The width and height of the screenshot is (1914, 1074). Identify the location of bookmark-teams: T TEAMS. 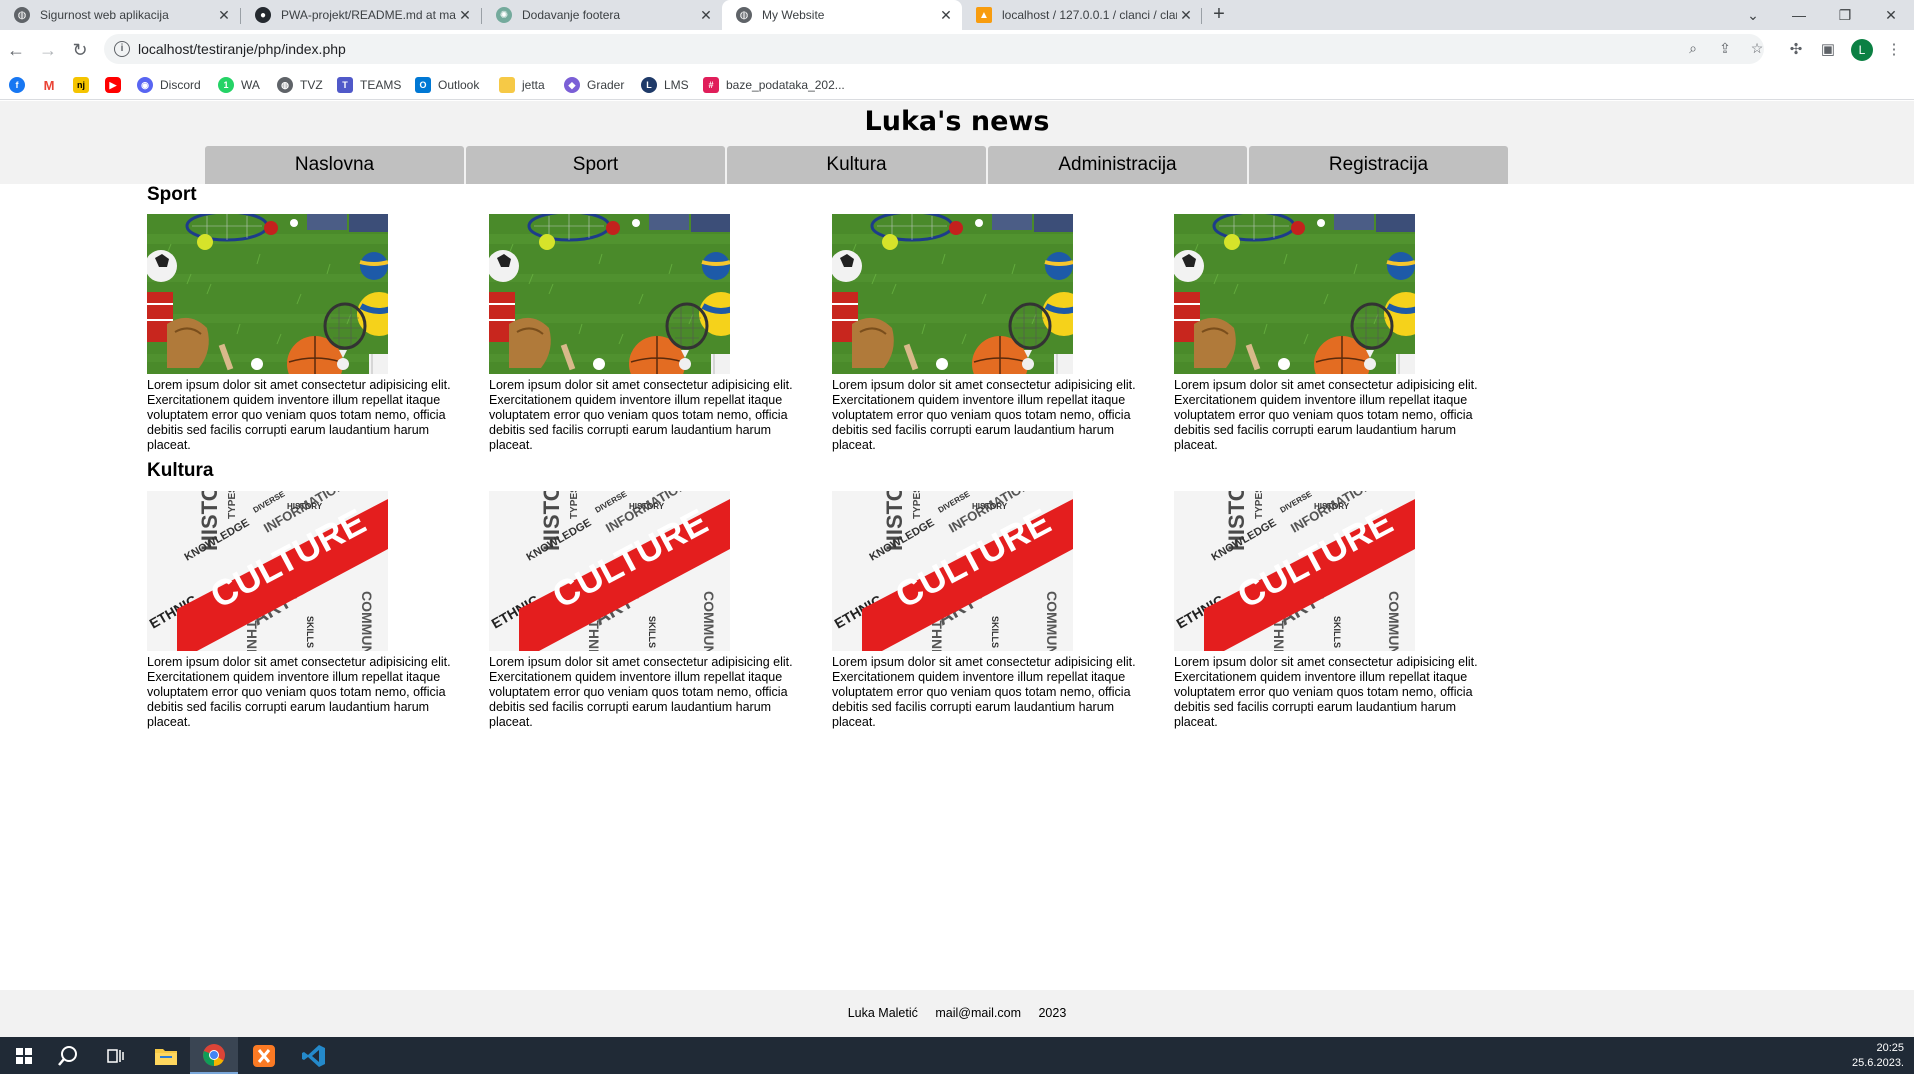
(369, 85).